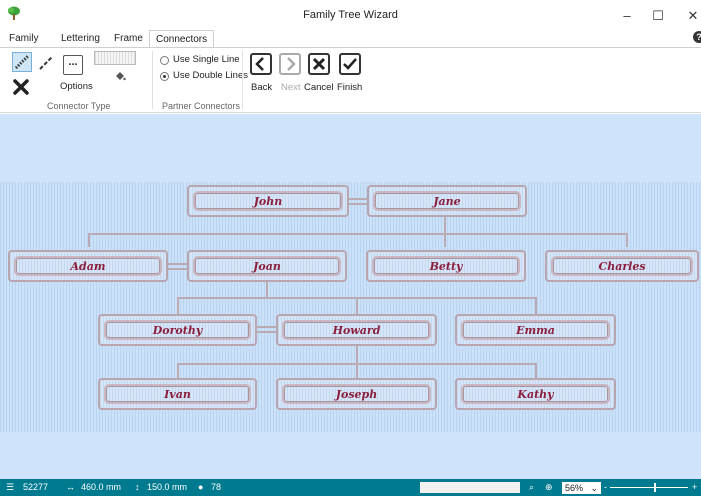 The height and width of the screenshot is (496, 701). I want to click on chevron-left-icon, so click(259, 64).